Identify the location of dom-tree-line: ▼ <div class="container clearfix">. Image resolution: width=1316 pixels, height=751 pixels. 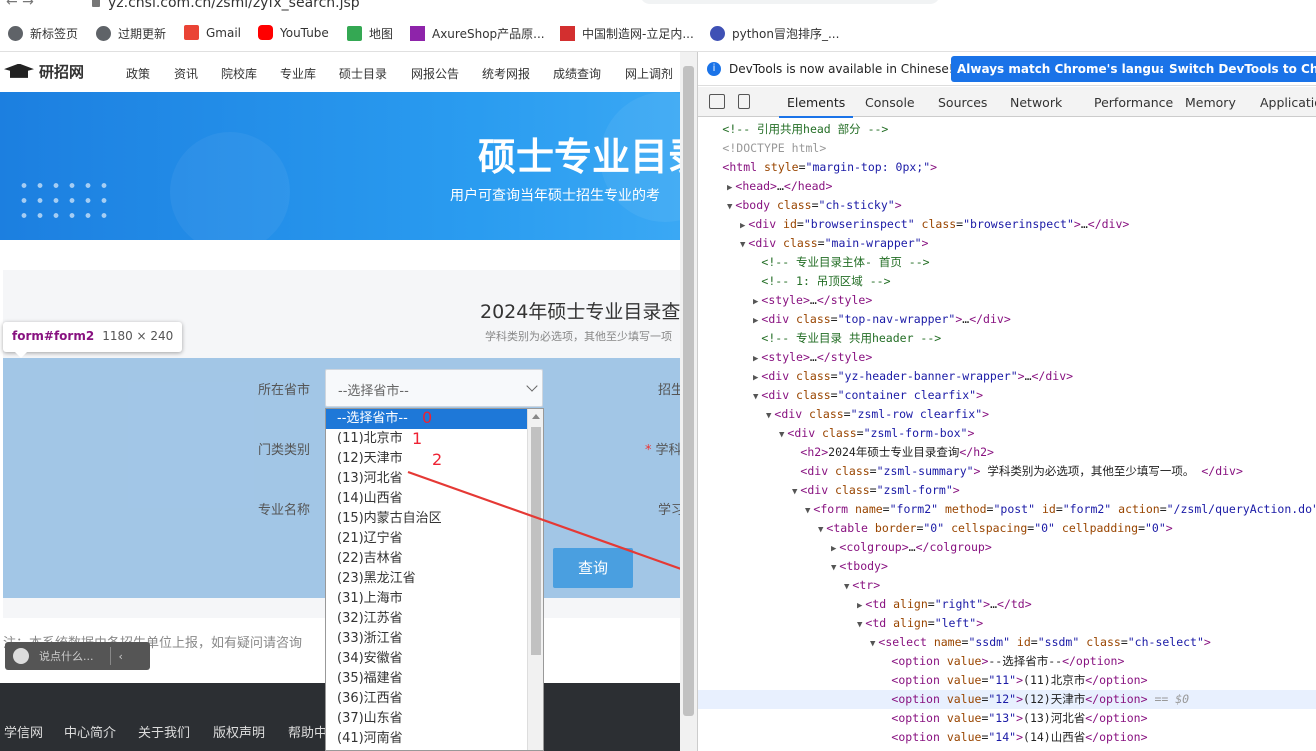
(840, 395).